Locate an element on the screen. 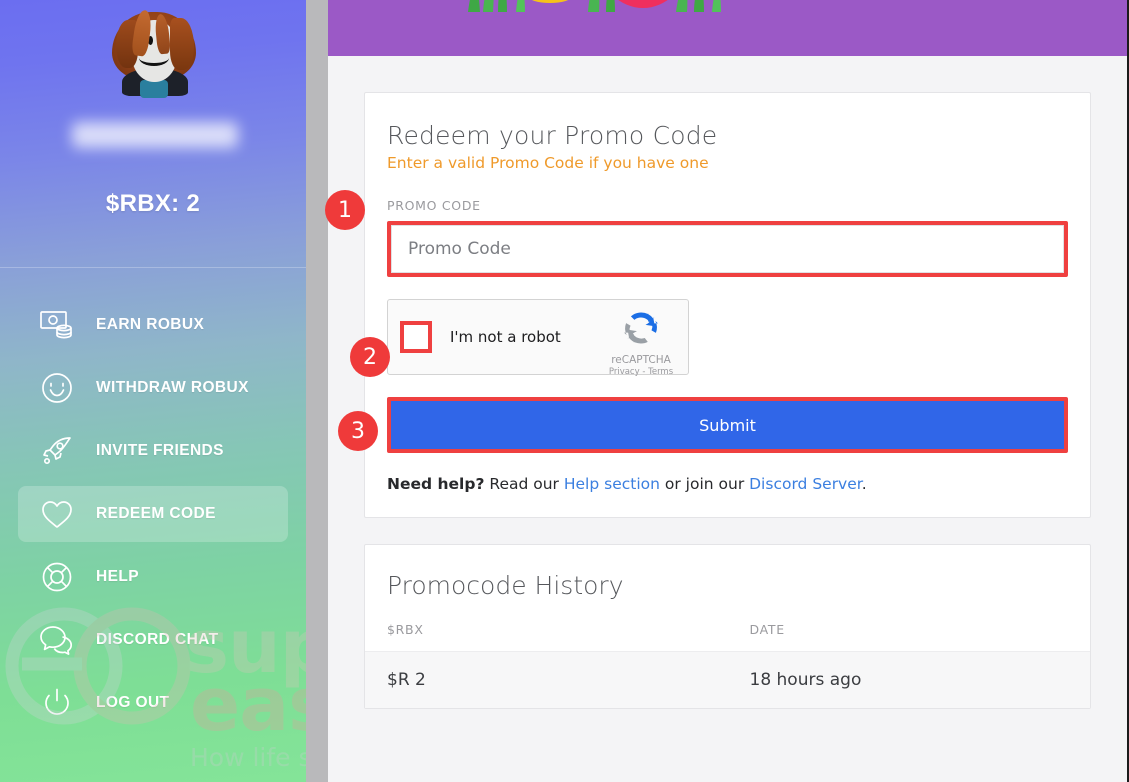  recaptcha-checkbox is located at coordinates (416, 337).